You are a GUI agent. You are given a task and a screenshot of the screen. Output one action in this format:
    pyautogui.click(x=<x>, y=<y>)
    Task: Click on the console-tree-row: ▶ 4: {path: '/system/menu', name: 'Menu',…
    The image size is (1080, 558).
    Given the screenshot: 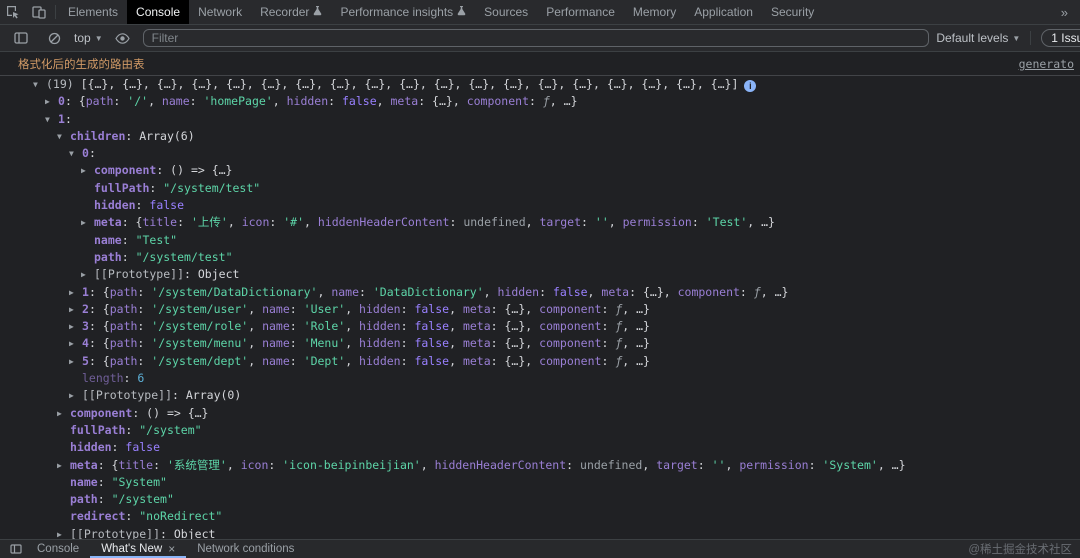 What is the action you would take?
    pyautogui.click(x=540, y=343)
    